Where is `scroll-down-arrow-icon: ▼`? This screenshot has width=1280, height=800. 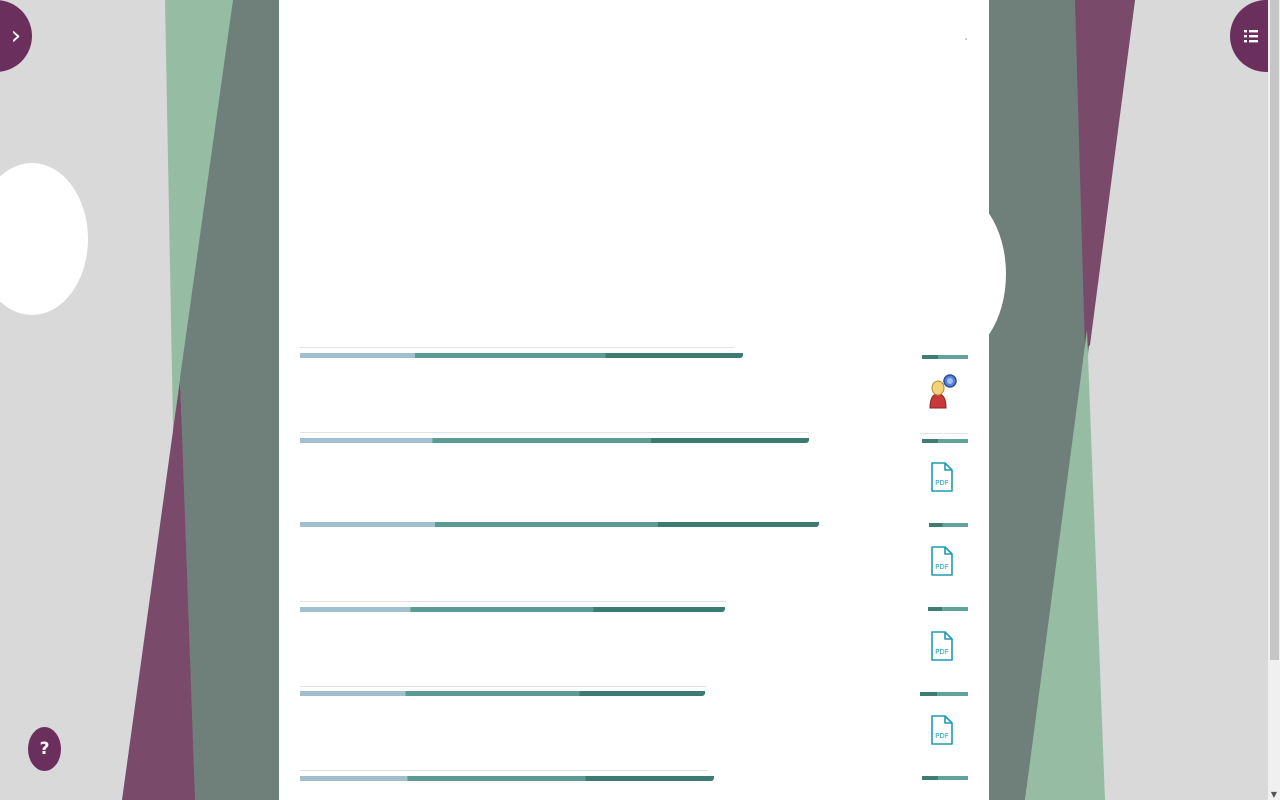
scroll-down-arrow-icon: ▼ is located at coordinates (1274, 795).